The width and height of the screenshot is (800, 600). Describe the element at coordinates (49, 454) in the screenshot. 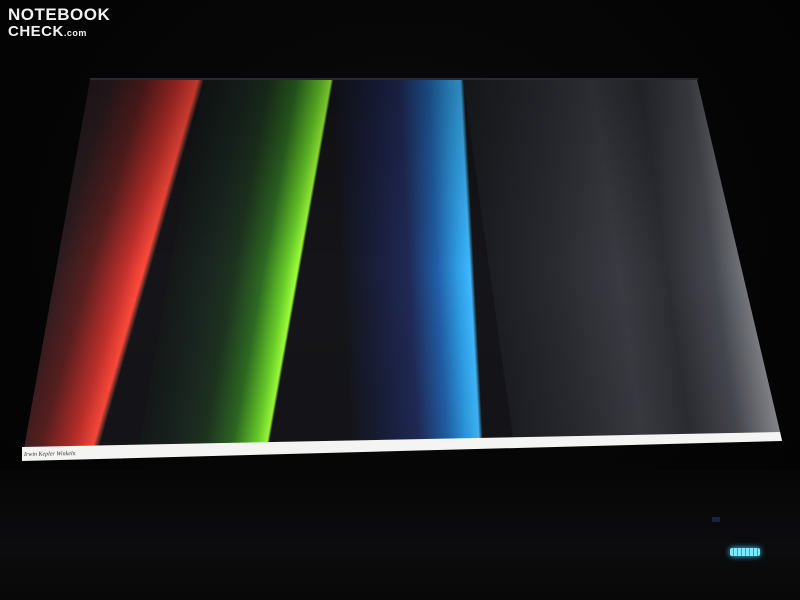

I see `taskbar-text: Irwin Kepler Winkeln` at that location.